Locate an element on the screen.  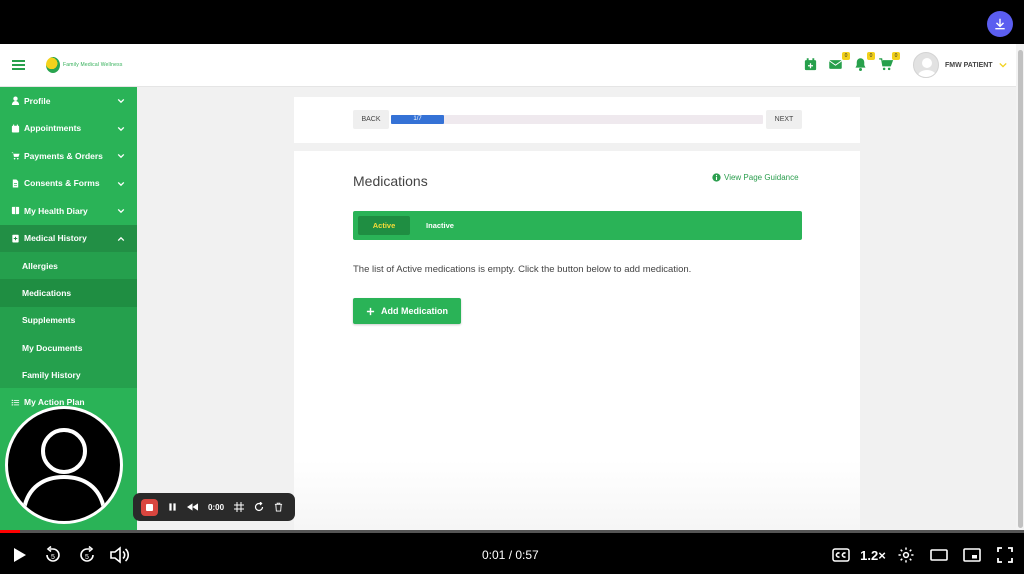
back-button: BACK is located at coordinates (371, 119).